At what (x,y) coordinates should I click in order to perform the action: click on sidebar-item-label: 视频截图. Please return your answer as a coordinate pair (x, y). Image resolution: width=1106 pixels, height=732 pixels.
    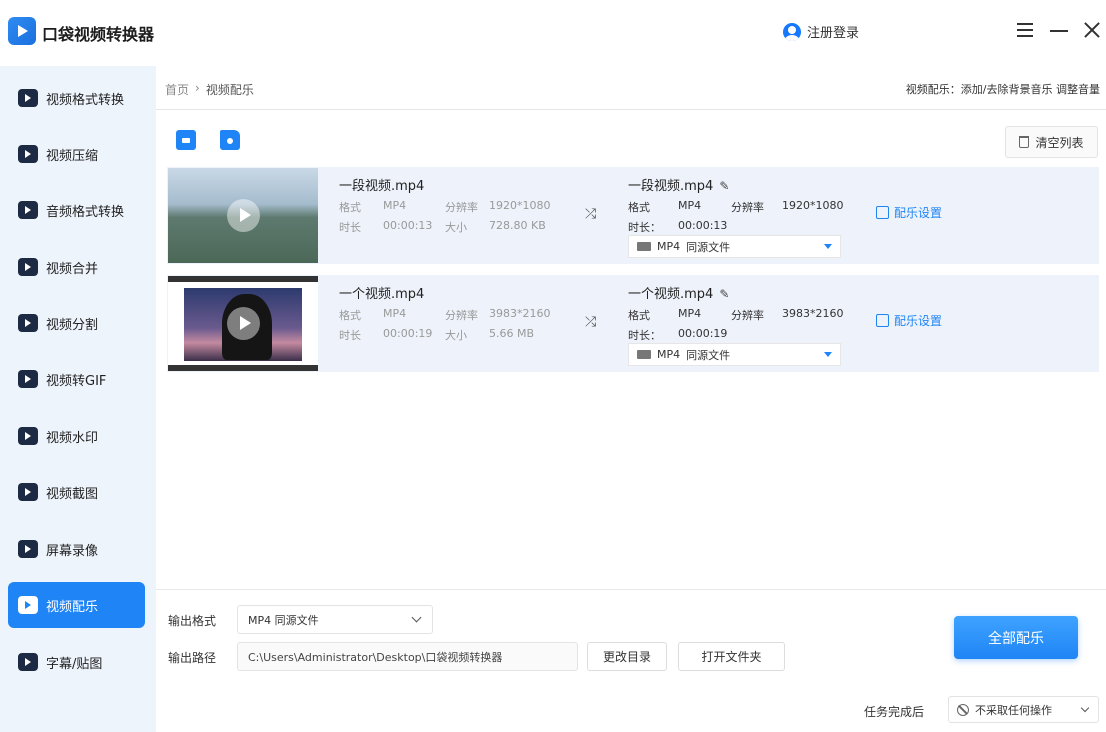
    Looking at the image, I should click on (72, 494).